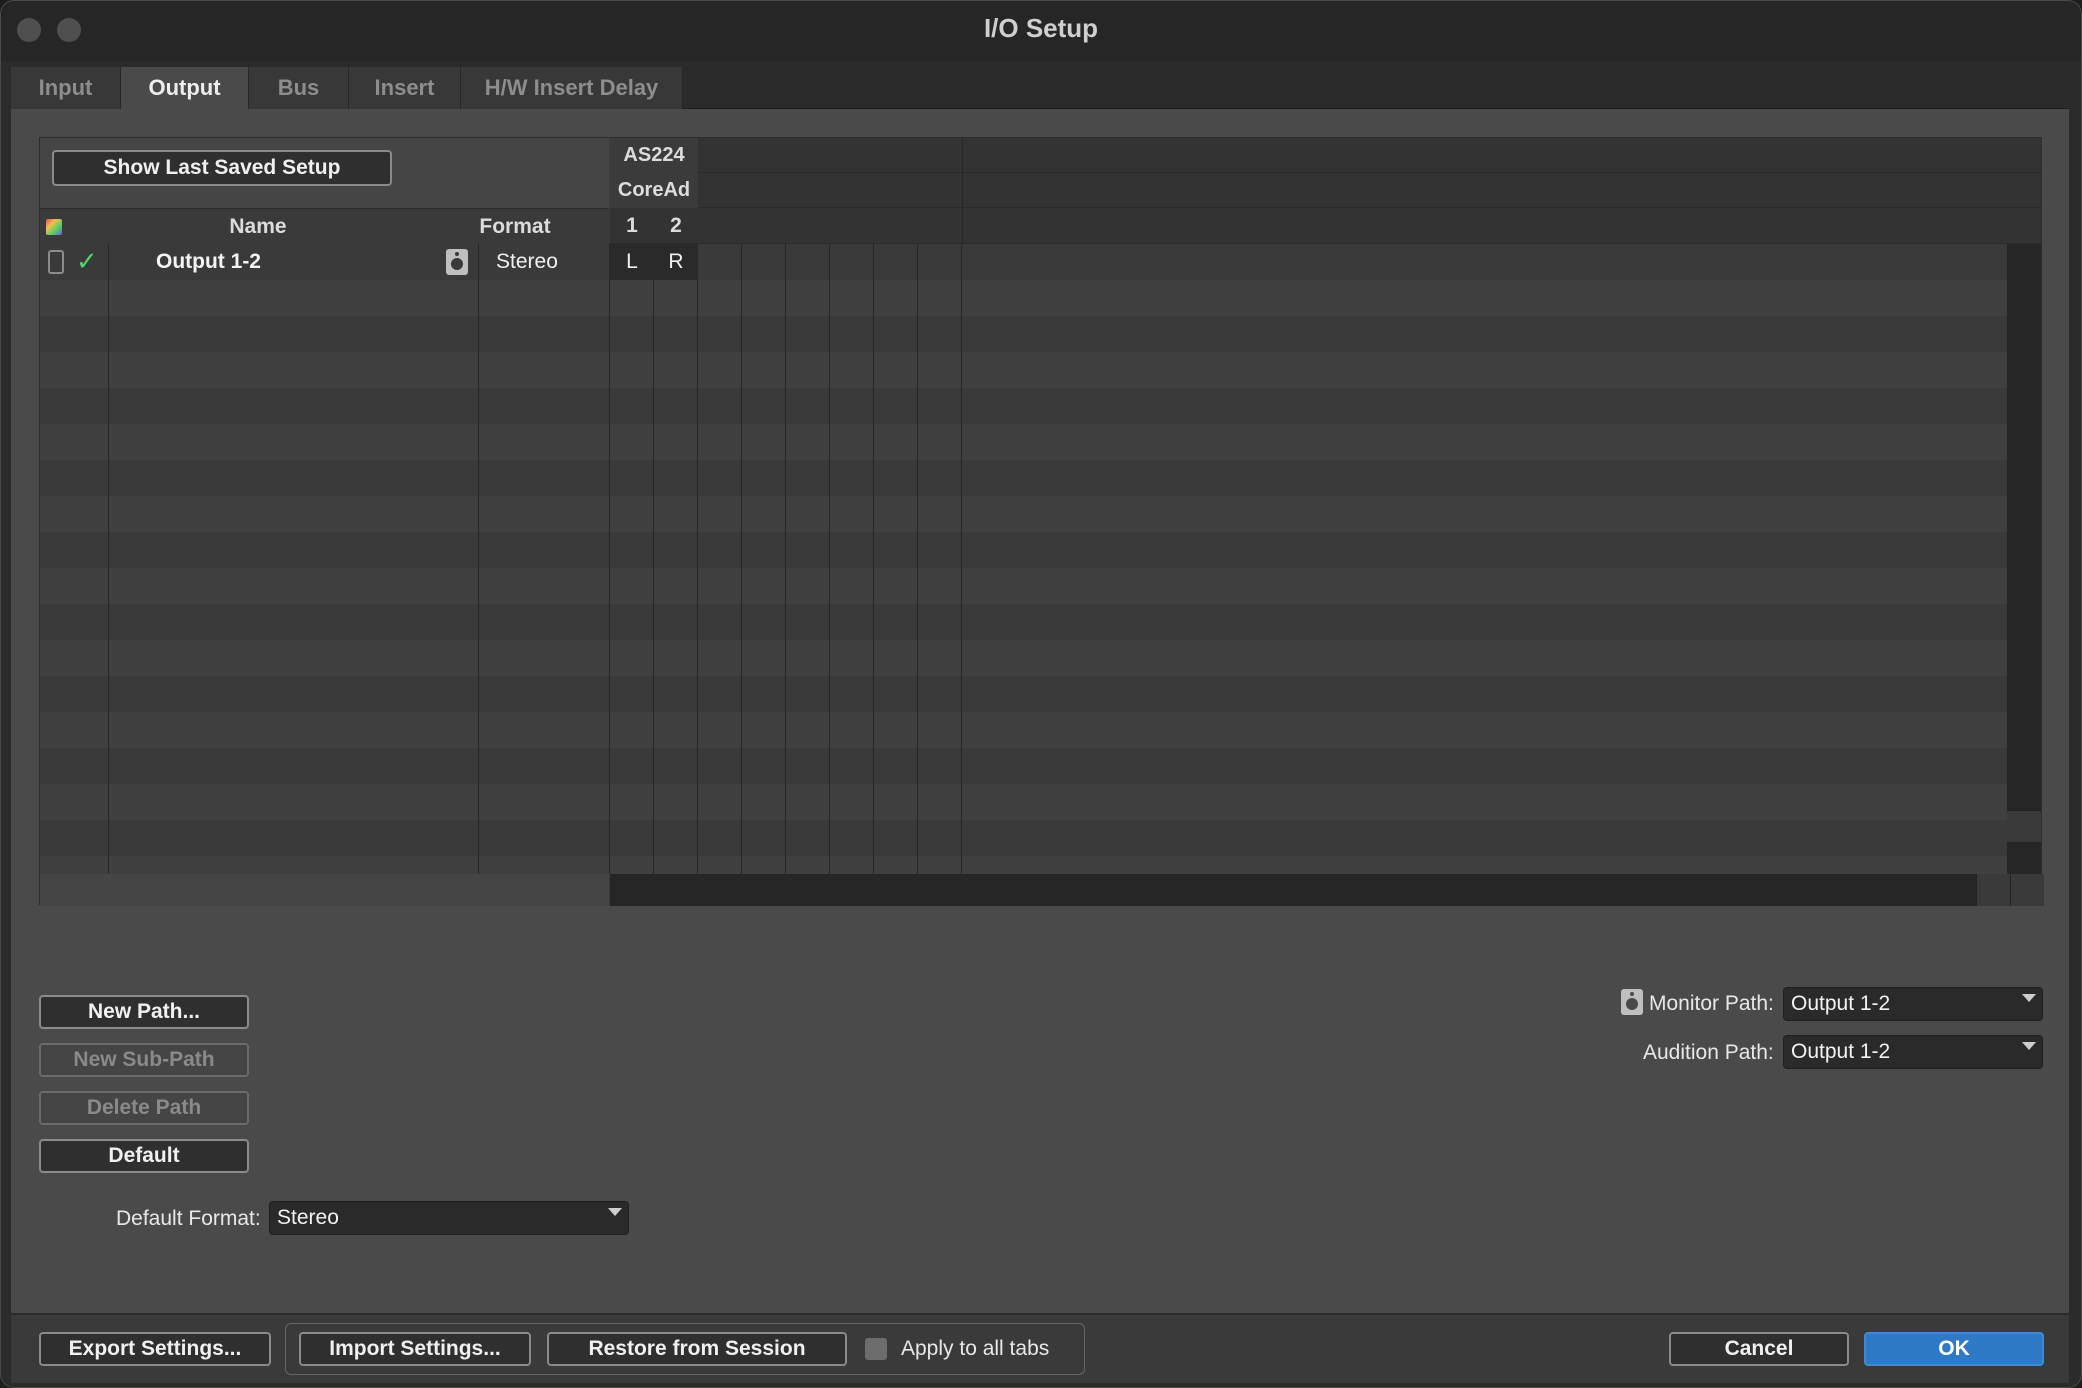 The width and height of the screenshot is (2082, 1388). I want to click on channel-1-assignment: L, so click(632, 262).